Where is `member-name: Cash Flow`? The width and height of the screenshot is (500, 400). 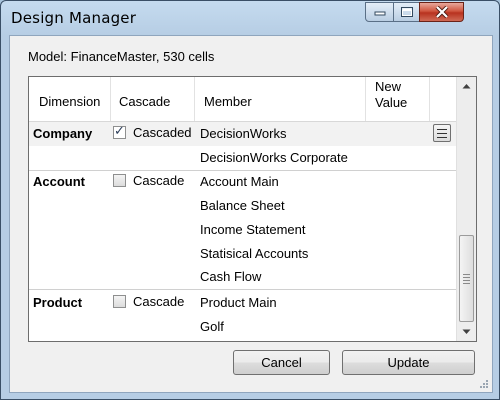
member-name: Cash Flow is located at coordinates (231, 276).